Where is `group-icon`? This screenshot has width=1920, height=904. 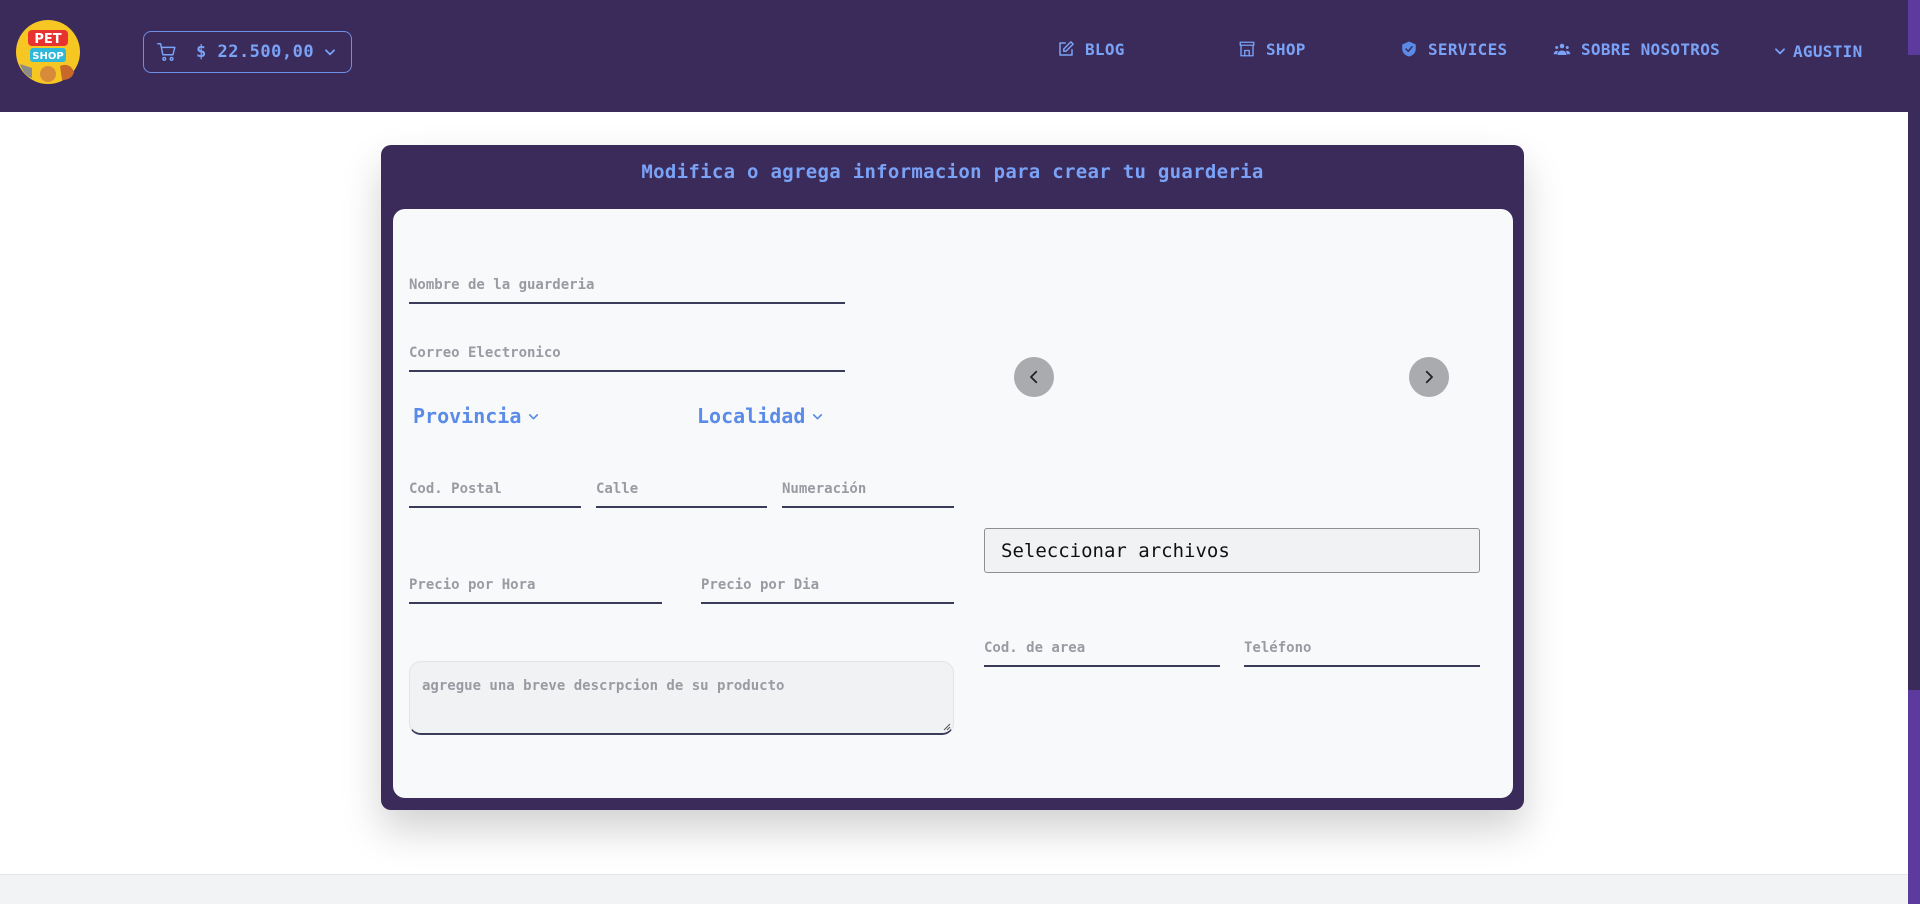 group-icon is located at coordinates (1562, 49).